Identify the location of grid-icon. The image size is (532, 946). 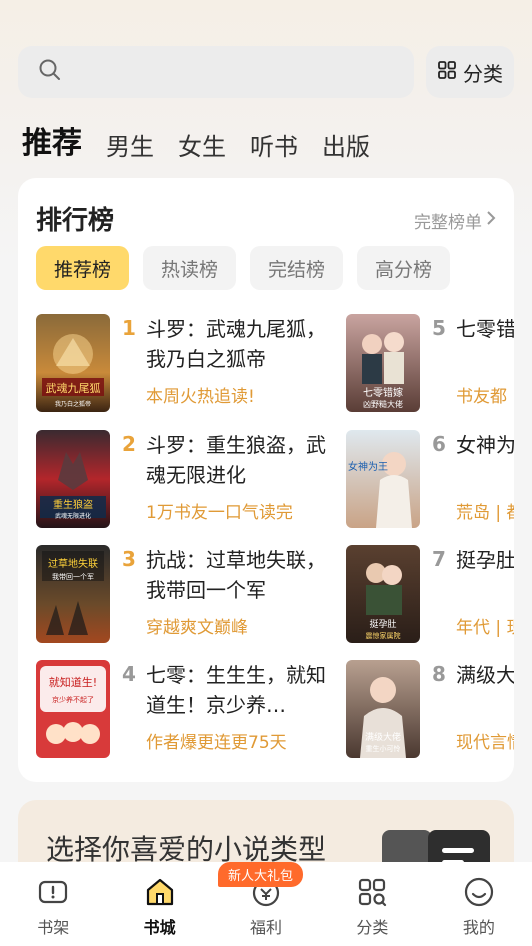
(447, 72).